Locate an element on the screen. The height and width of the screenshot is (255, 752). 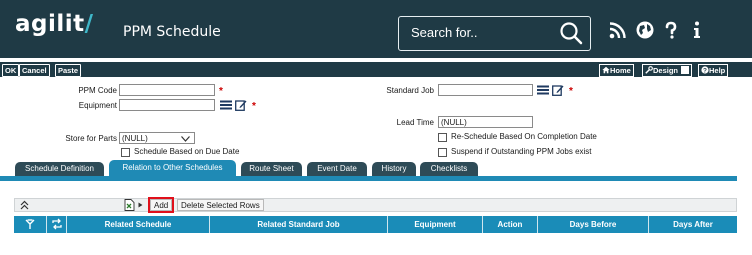
suspend-checkbox is located at coordinates (442, 152).